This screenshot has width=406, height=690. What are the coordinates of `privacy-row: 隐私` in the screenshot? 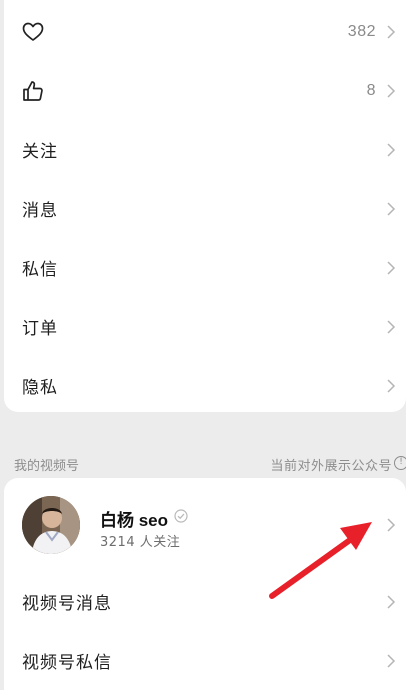 It's located at (205, 385).